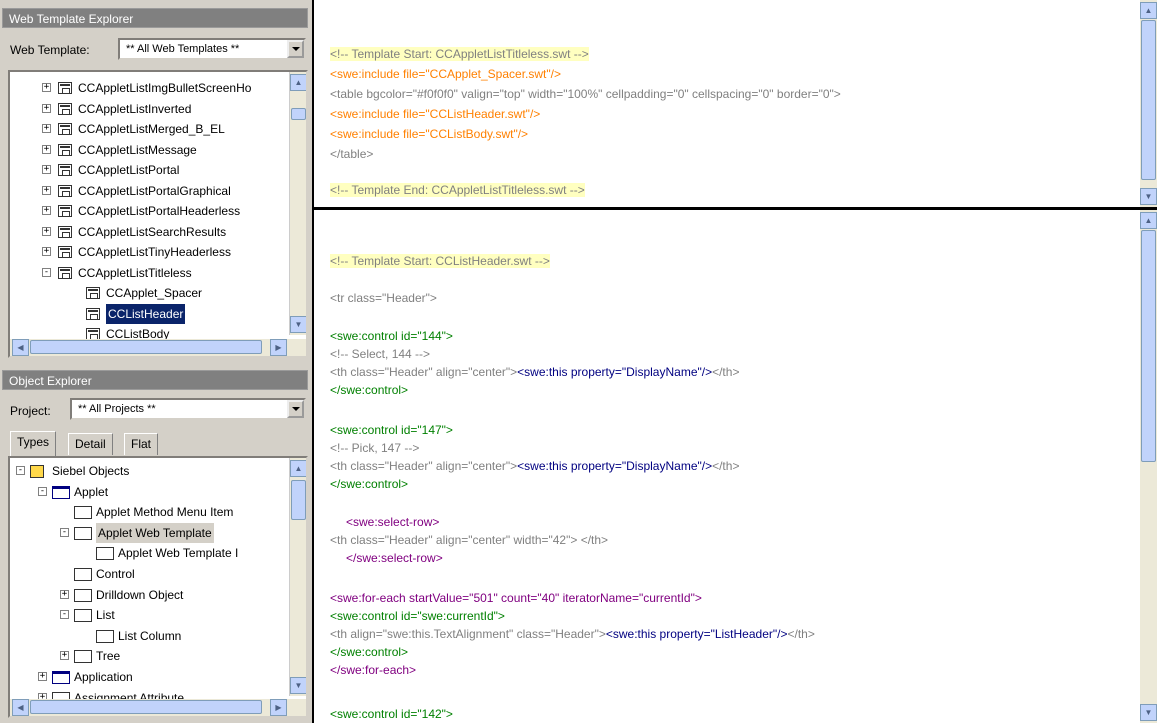 The image size is (1157, 723). Describe the element at coordinates (297, 577) in the screenshot. I see `object-tree-vertical-scrollbar: ▲ ▼` at that location.